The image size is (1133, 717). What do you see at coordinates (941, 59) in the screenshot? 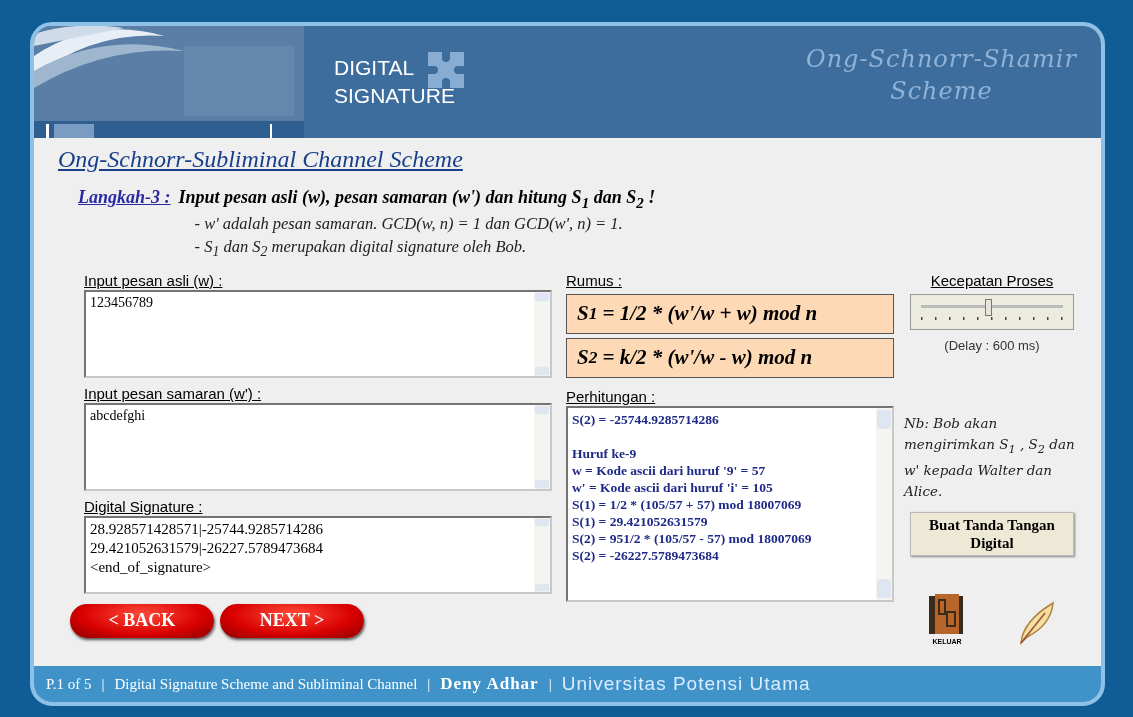
I see `header-script-text: Ong-Schnorr-Shamir` at bounding box center [941, 59].